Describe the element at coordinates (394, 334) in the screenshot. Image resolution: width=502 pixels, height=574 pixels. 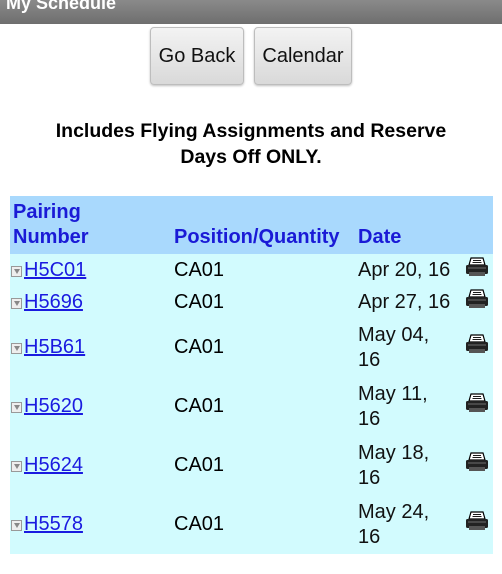
I see `date-line-1: May 04,` at that location.